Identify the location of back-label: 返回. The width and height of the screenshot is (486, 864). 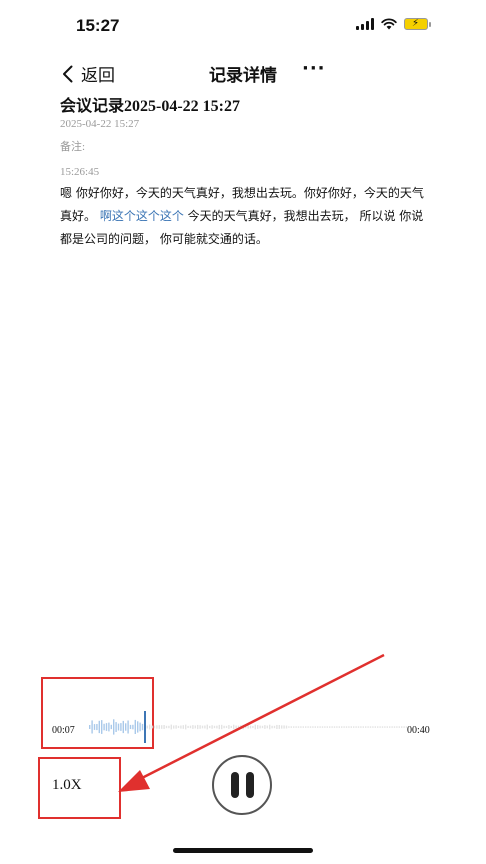
(98, 76).